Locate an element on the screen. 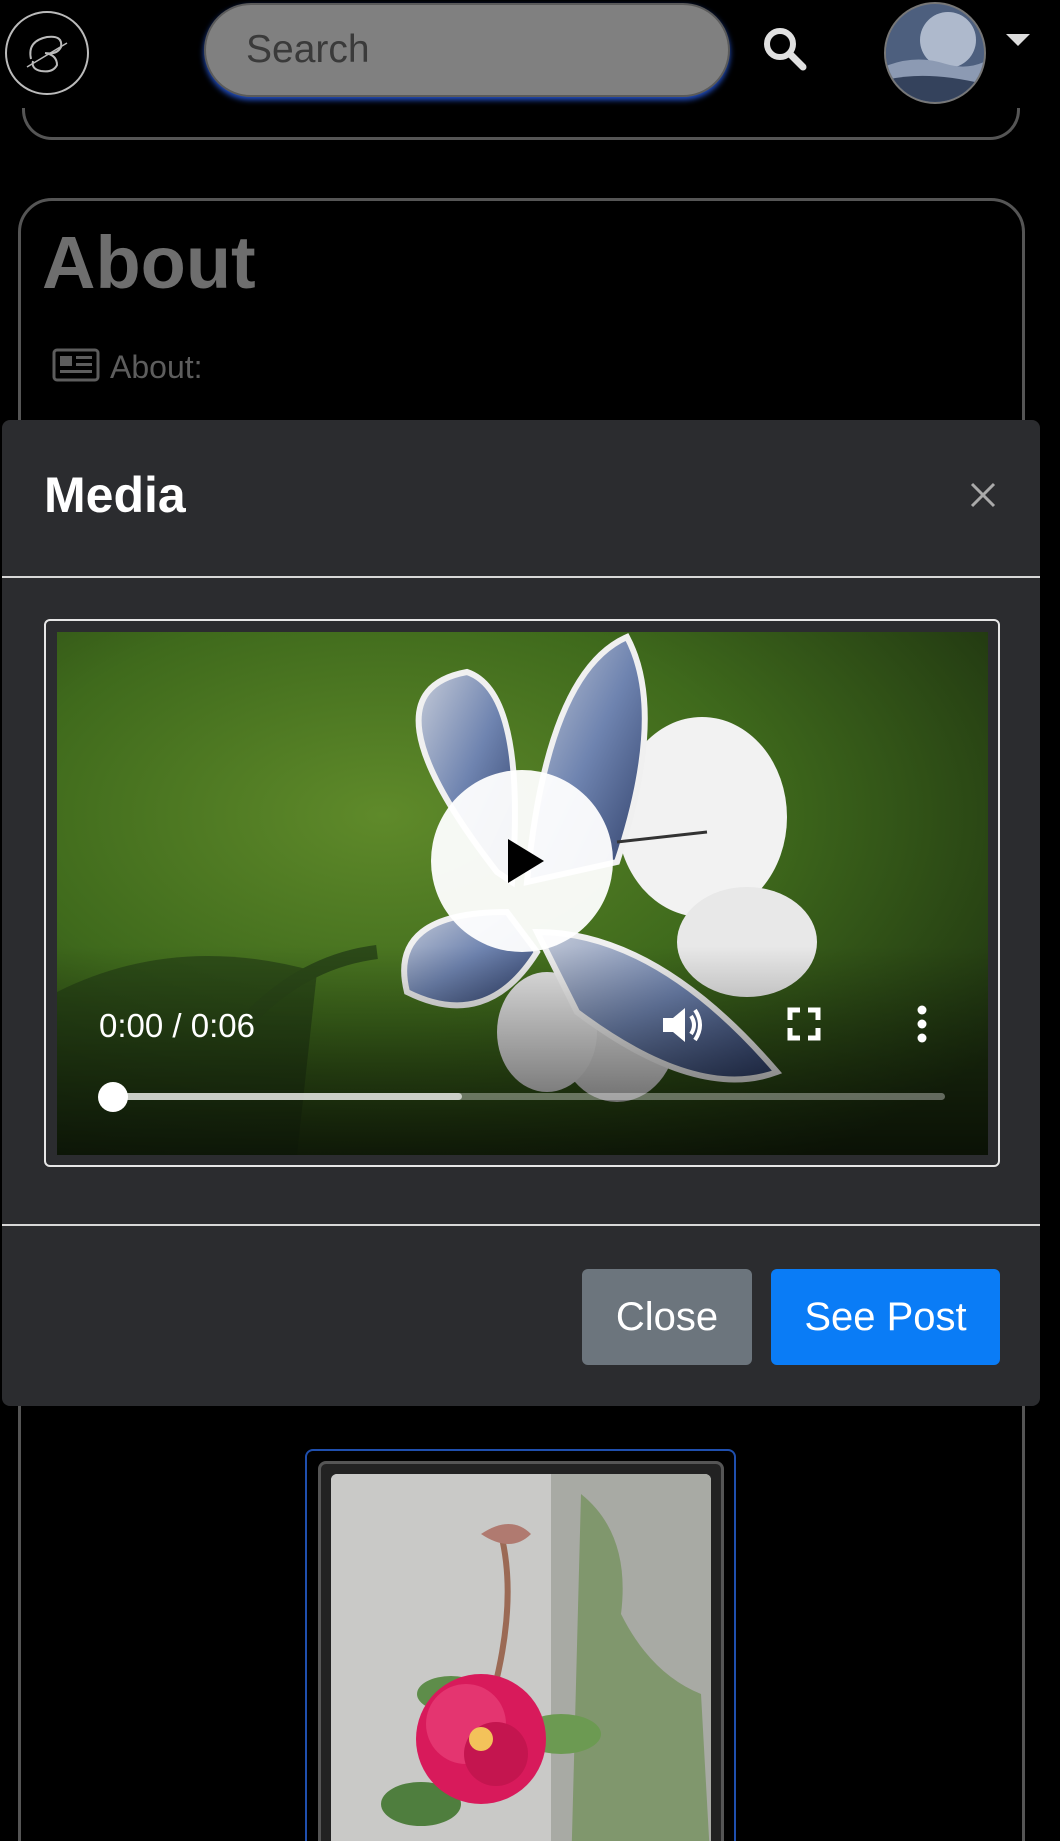 This screenshot has width=1060, height=1841. monogram-logo-icon is located at coordinates (47, 53).